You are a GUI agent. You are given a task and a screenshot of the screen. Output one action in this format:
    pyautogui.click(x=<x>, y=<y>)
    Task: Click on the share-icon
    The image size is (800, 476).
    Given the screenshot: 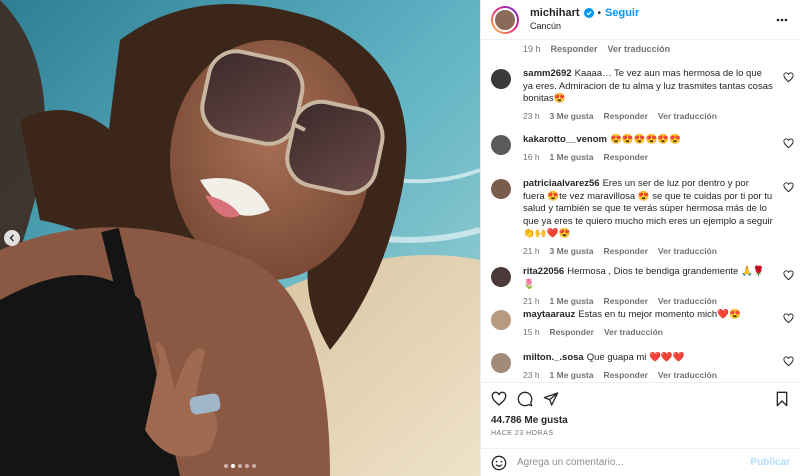 What is the action you would take?
    pyautogui.click(x=551, y=399)
    